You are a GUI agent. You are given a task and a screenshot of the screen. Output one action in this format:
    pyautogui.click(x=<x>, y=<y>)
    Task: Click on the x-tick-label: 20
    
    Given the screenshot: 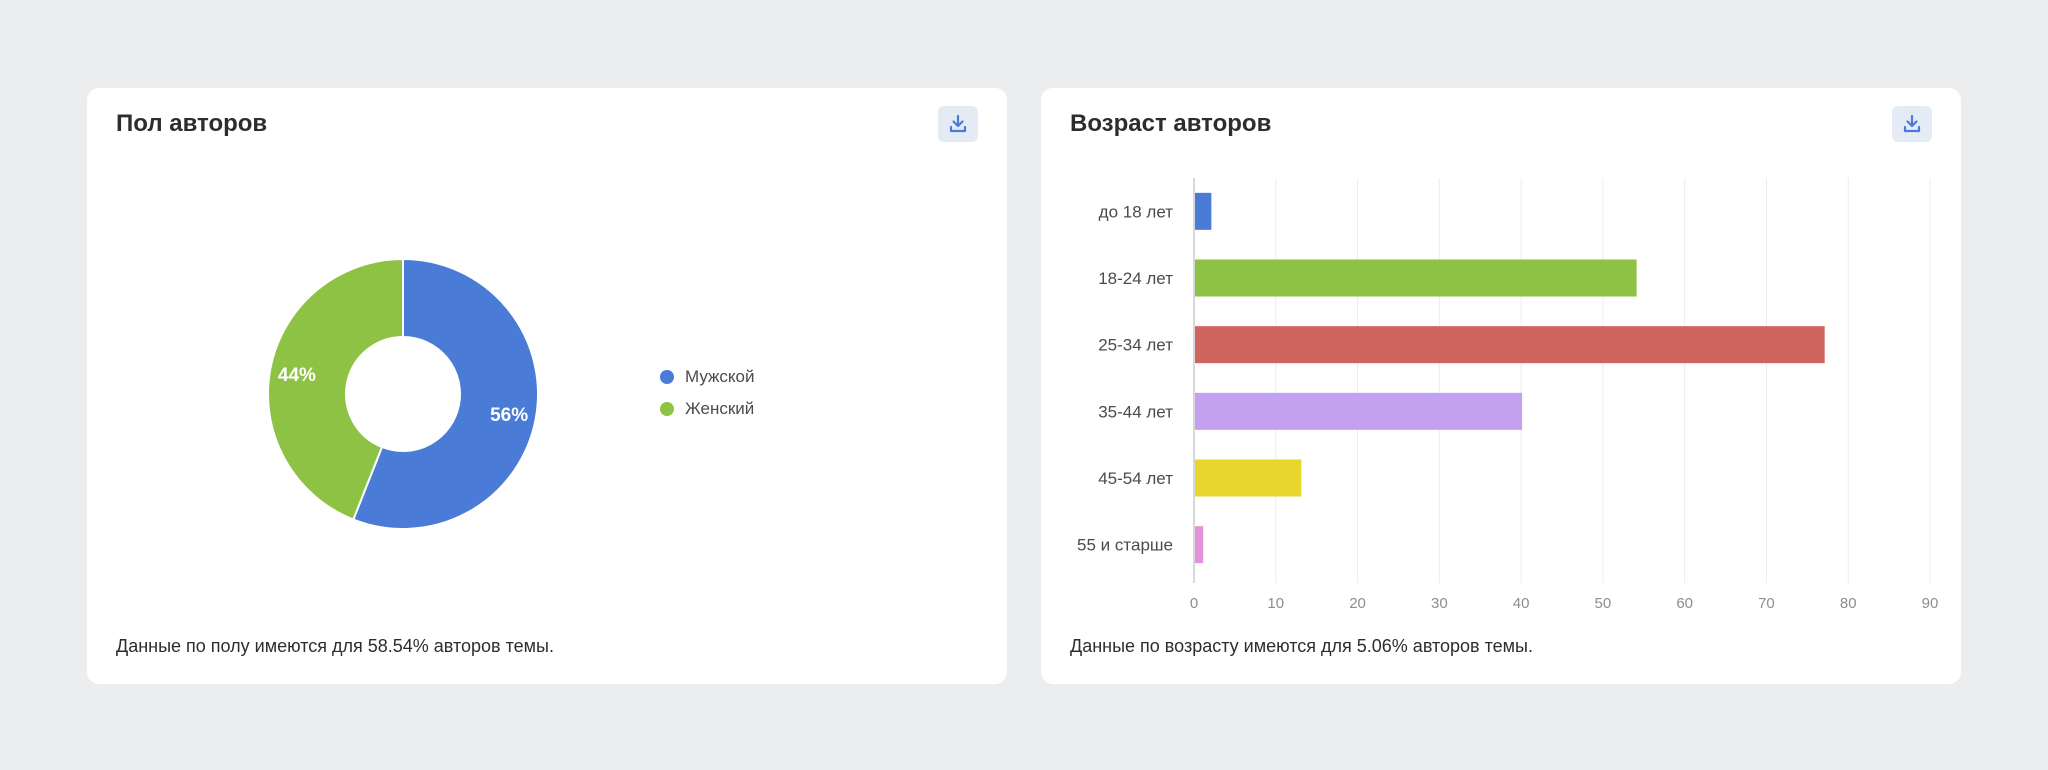 What is the action you would take?
    pyautogui.click(x=1357, y=603)
    